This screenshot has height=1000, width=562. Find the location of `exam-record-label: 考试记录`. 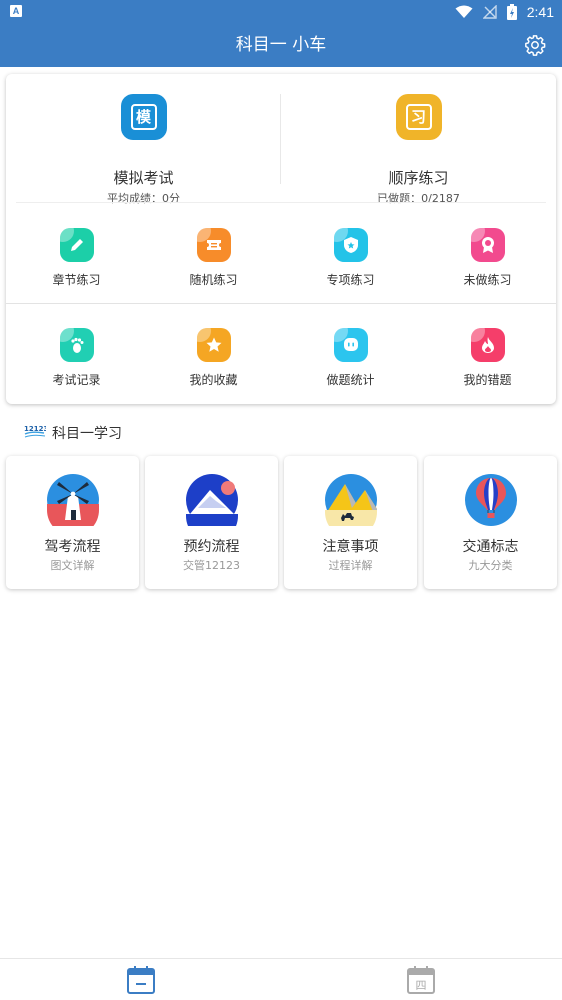

exam-record-label: 考试记录 is located at coordinates (76, 380).